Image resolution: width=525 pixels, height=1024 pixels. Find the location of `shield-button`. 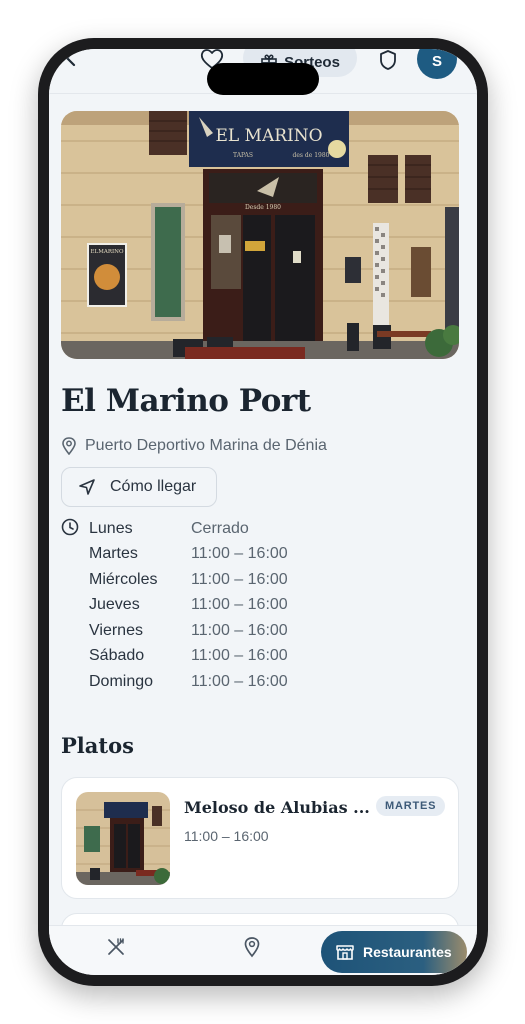

shield-button is located at coordinates (388, 60).